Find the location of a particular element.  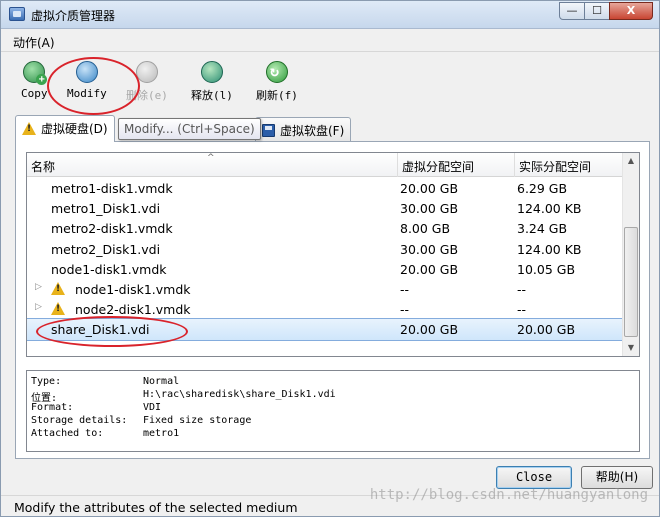

row-name: metro1_Disk1.vdi is located at coordinates (106, 209).